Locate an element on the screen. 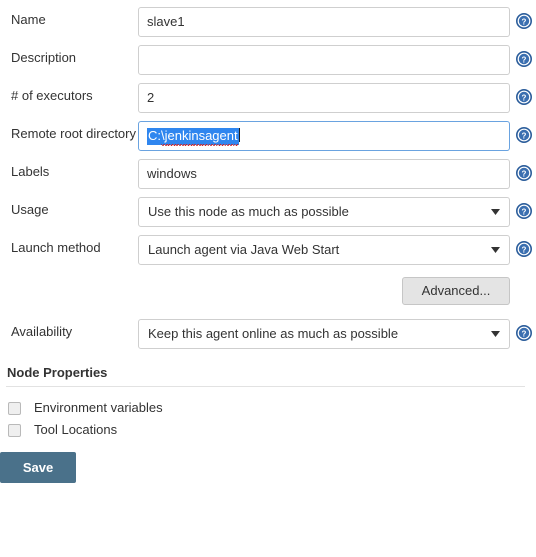 The height and width of the screenshot is (557, 536). field-labels: windows is located at coordinates (324, 174).